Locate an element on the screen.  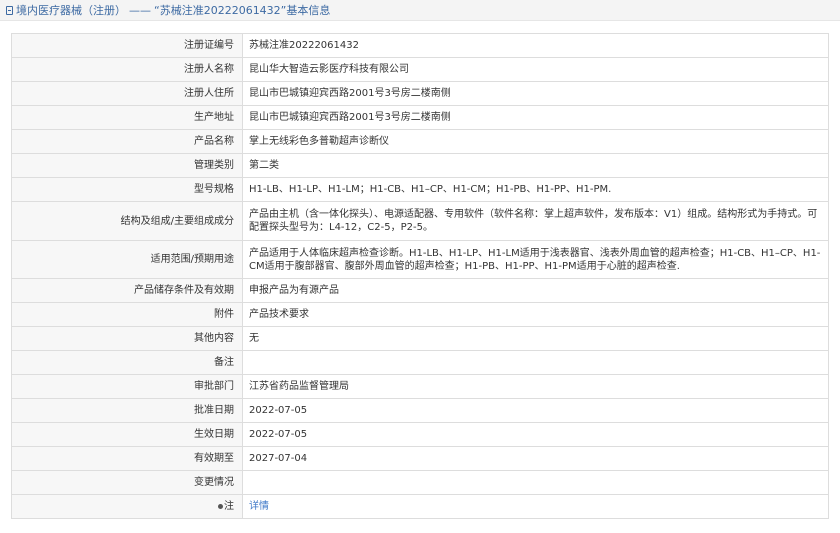
row-label-valid-until: 有效期至 is located at coordinates (127, 458).